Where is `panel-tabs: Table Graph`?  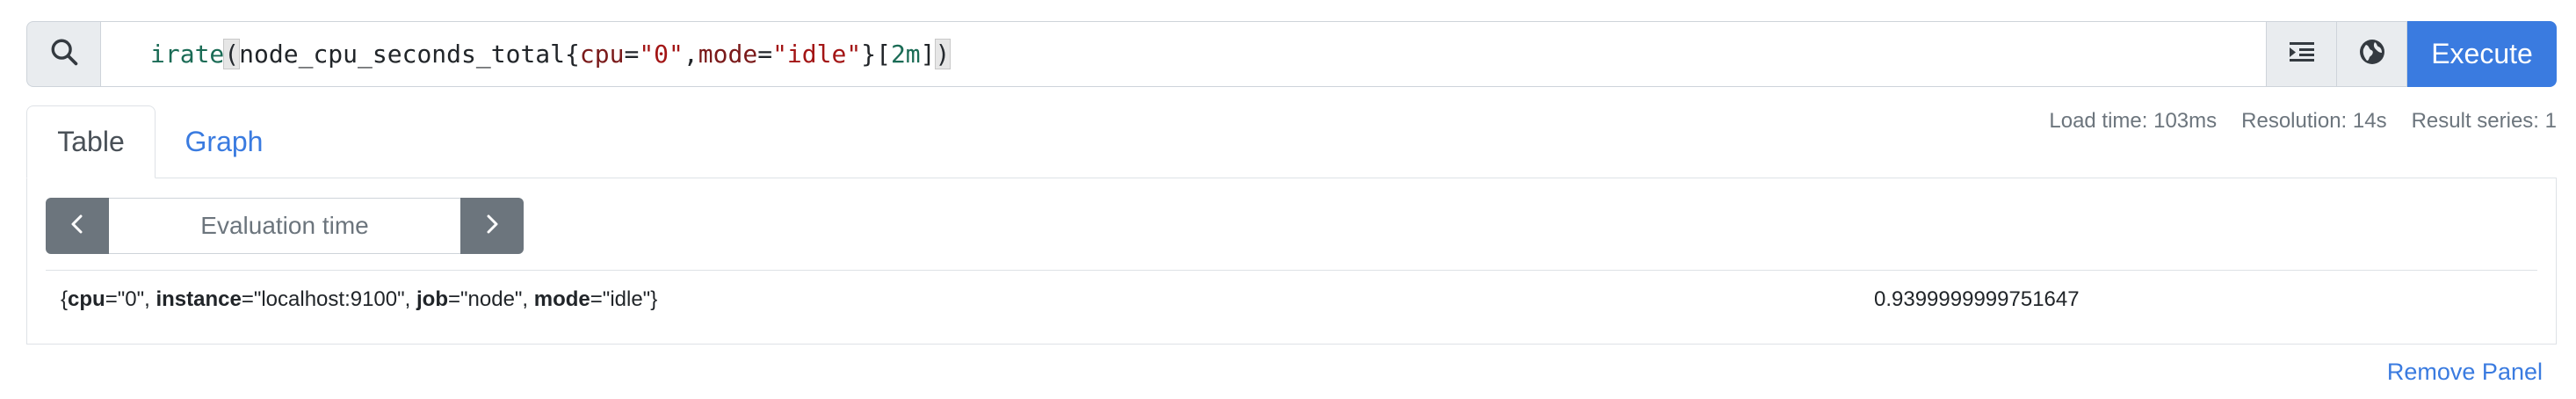 panel-tabs: Table Graph is located at coordinates (159, 141).